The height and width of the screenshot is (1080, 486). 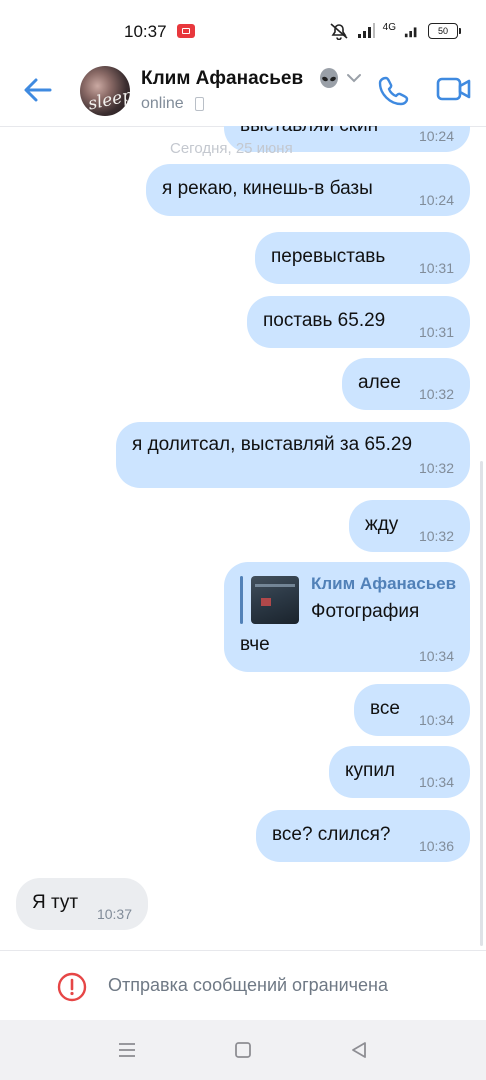 I want to click on restriction-banner: Отправка сообщений ограничена, so click(x=243, y=985).